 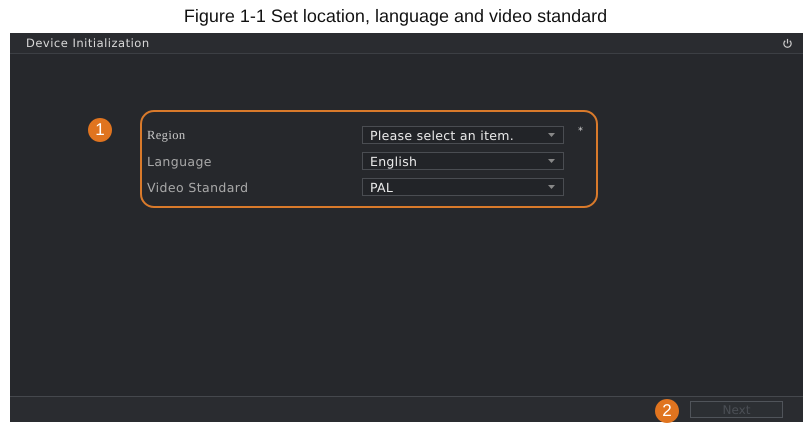 I want to click on callout-marker: 2, so click(x=667, y=411).